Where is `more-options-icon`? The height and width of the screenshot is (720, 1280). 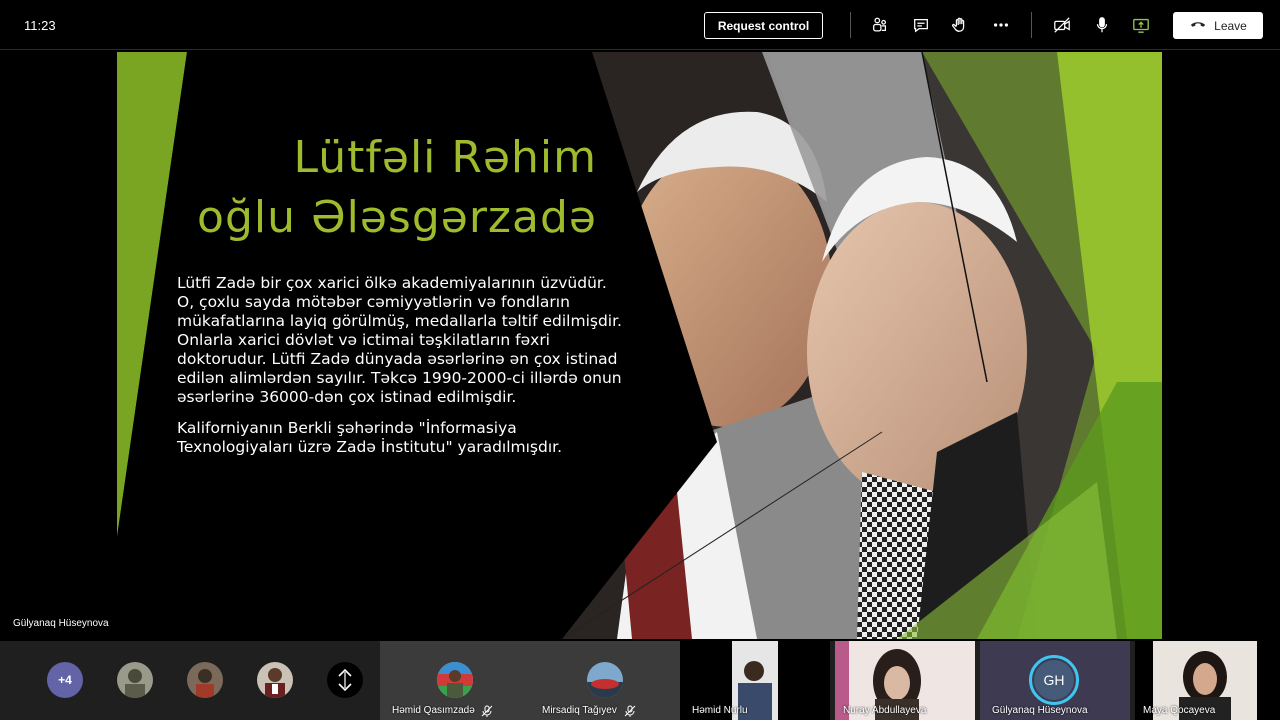
more-options-icon is located at coordinates (1001, 25).